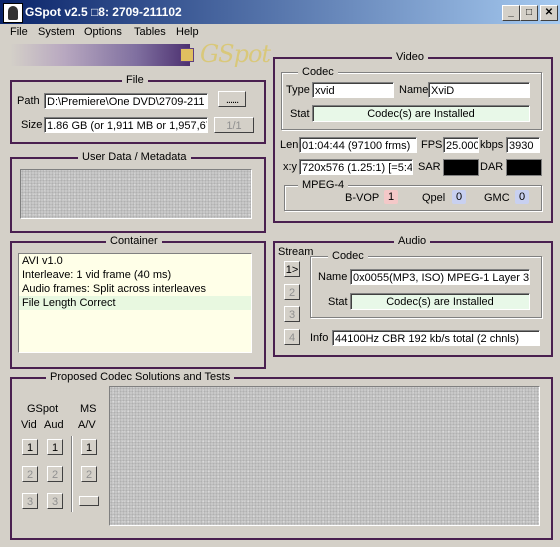 This screenshot has width=560, height=547. I want to click on menu-file: File, so click(19, 32).